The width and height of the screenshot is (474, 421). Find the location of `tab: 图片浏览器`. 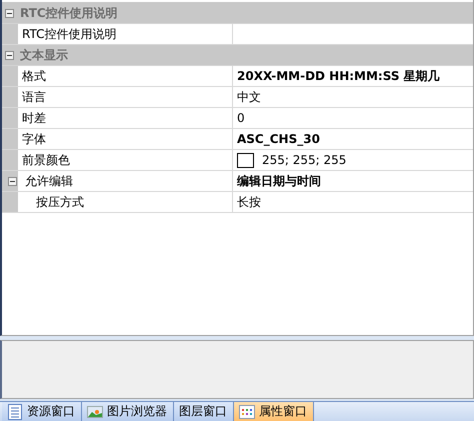

tab: 图片浏览器 is located at coordinates (128, 411).